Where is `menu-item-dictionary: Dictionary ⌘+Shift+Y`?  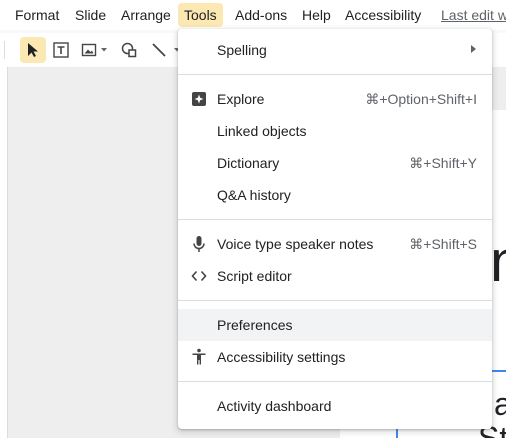
menu-item-dictionary: Dictionary ⌘+Shift+Y is located at coordinates (335, 163).